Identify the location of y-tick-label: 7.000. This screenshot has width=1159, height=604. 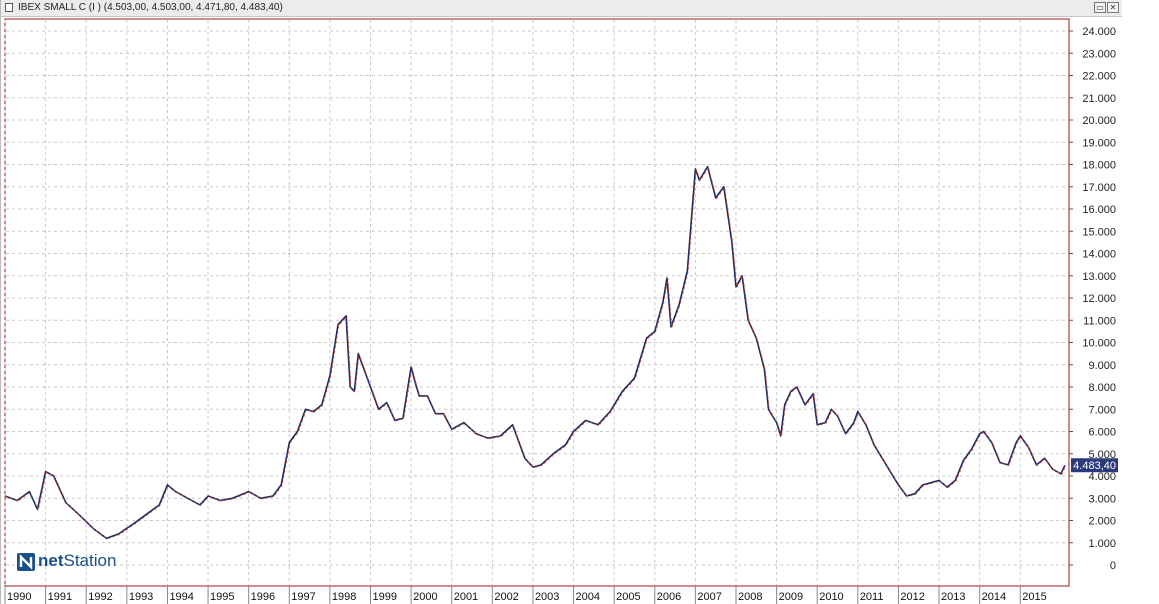
(1102, 410).